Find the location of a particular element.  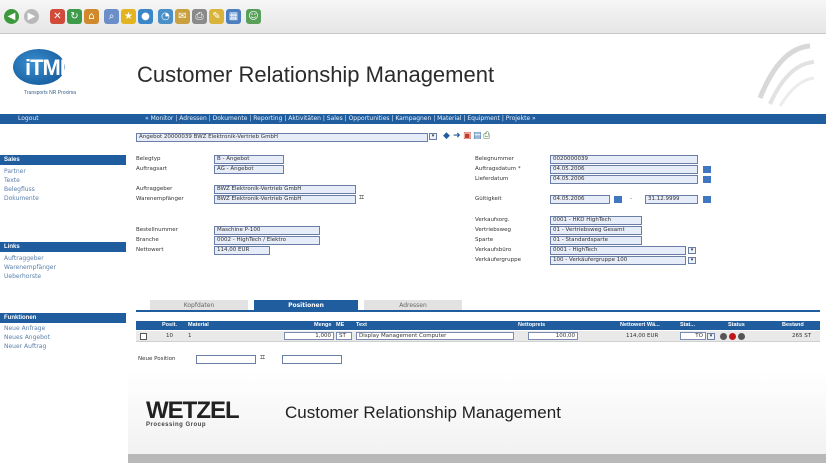

sidebar-item-neuer-auftrag: Neuer Auftrag is located at coordinates (25, 346).